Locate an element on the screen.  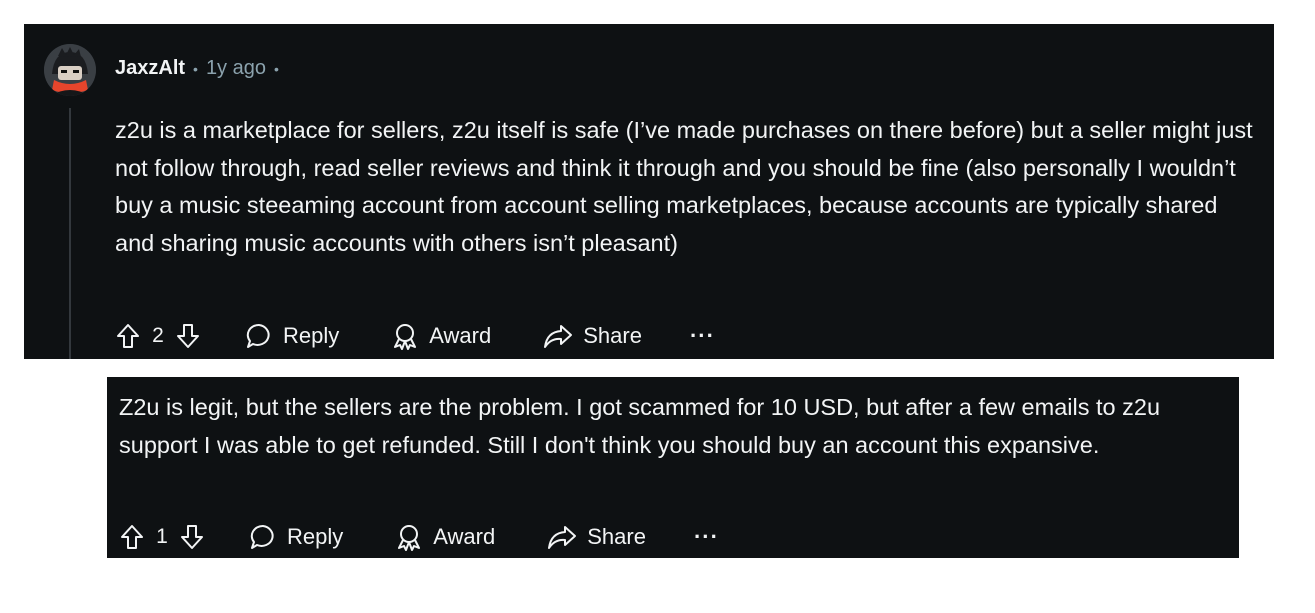
vote-count: 1 is located at coordinates (162, 536).